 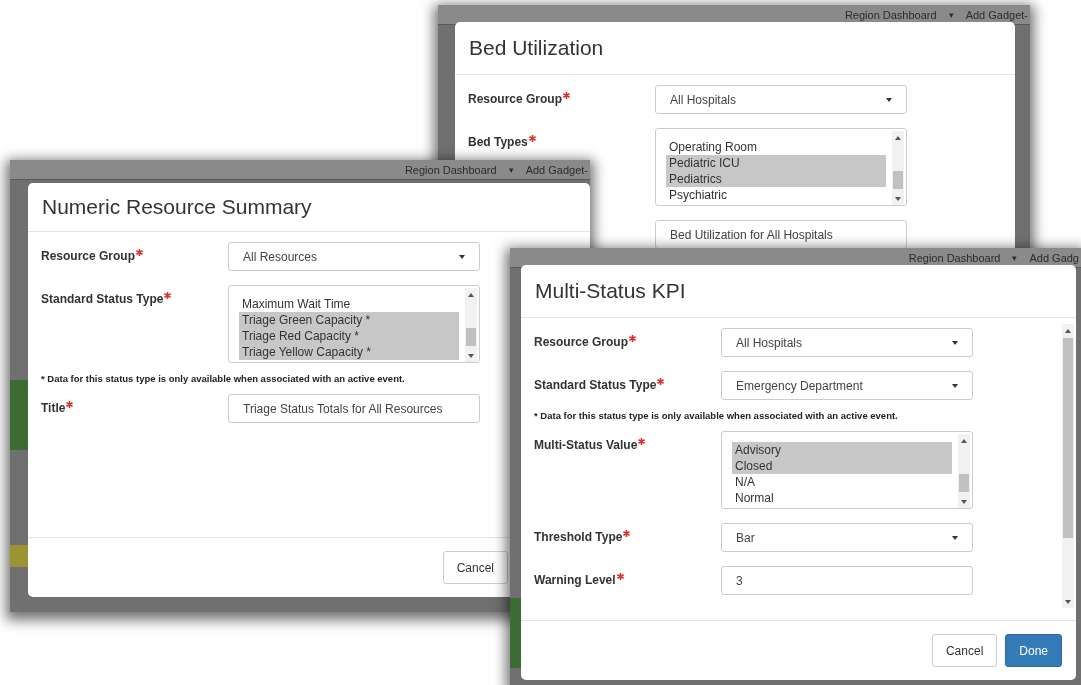 I want to click on dropdown-select: Bar, so click(x=847, y=537).